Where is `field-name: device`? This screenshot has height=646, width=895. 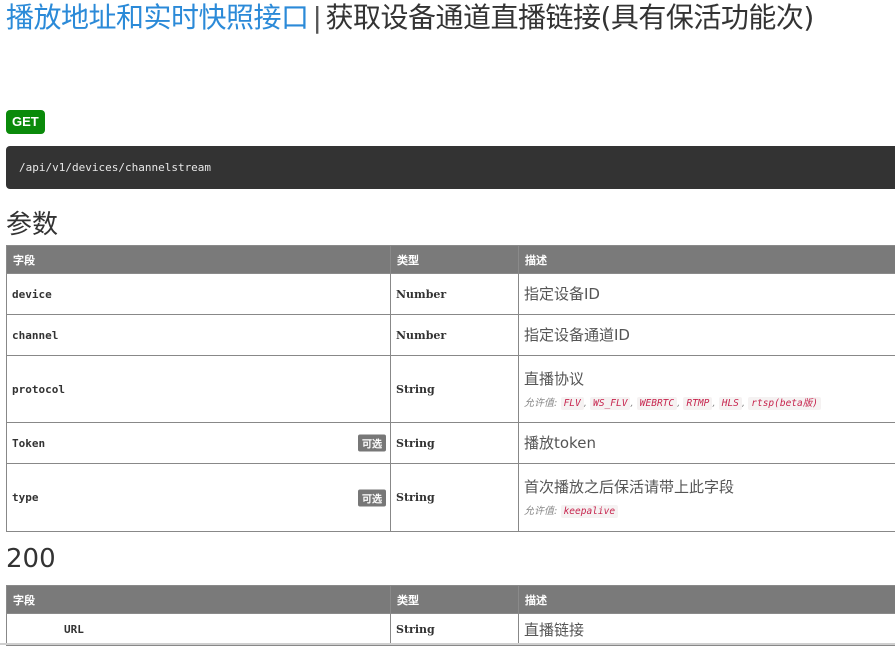 field-name: device is located at coordinates (199, 294).